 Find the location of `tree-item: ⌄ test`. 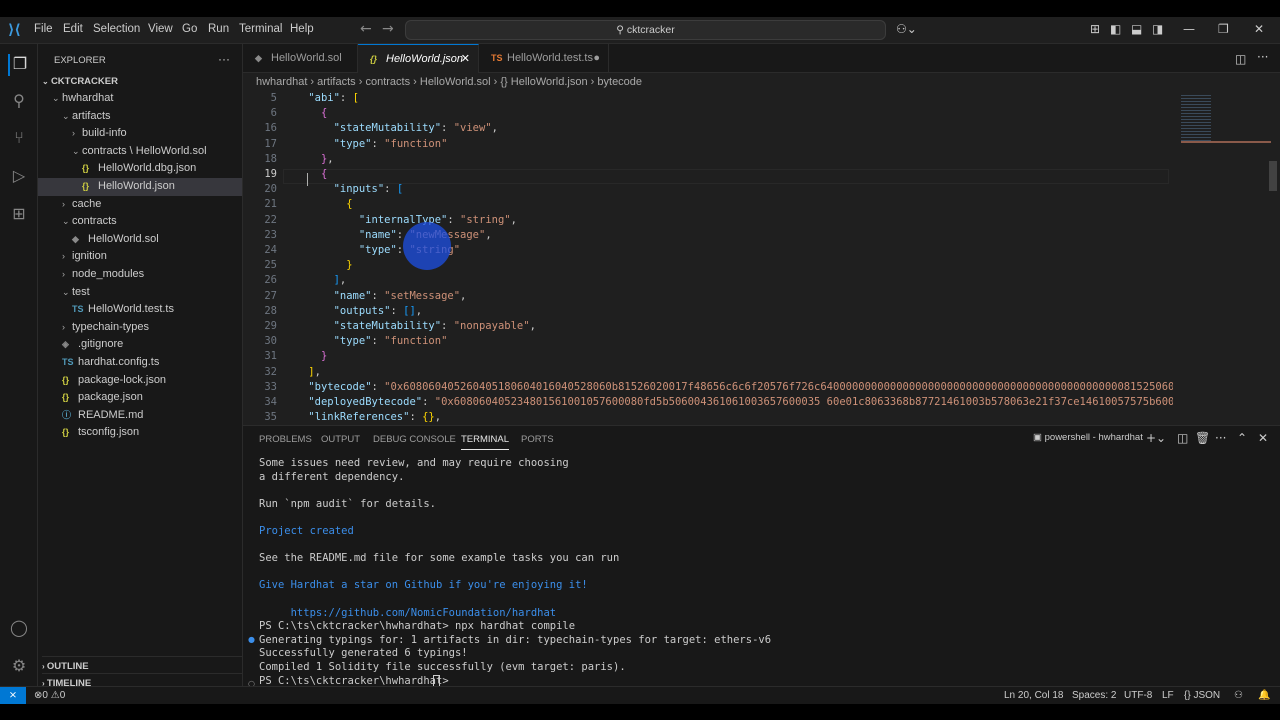

tree-item: ⌄ test is located at coordinates (140, 293).